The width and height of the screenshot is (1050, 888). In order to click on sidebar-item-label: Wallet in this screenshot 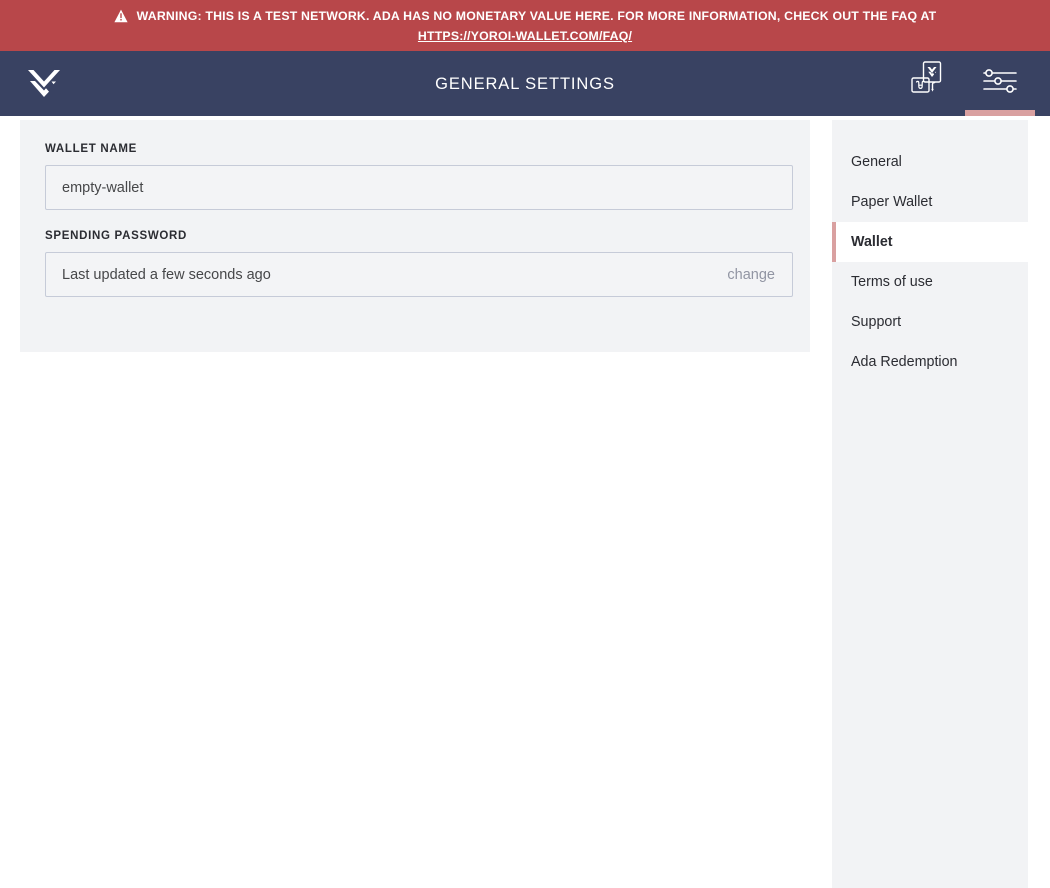, I will do `click(872, 242)`.